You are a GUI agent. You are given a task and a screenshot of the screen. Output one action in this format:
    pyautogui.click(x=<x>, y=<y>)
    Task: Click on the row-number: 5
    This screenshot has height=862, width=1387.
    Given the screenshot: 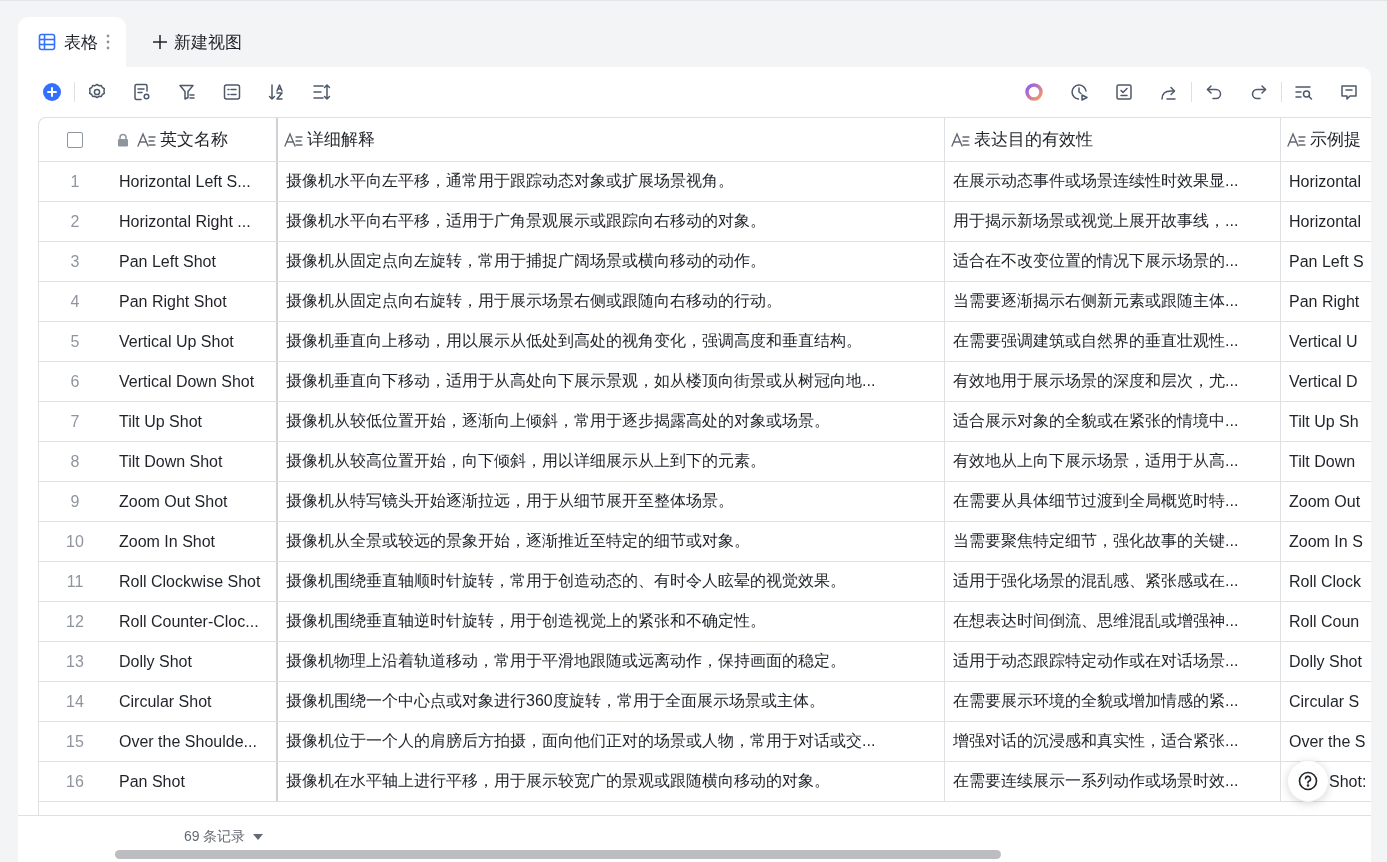 What is the action you would take?
    pyautogui.click(x=75, y=341)
    